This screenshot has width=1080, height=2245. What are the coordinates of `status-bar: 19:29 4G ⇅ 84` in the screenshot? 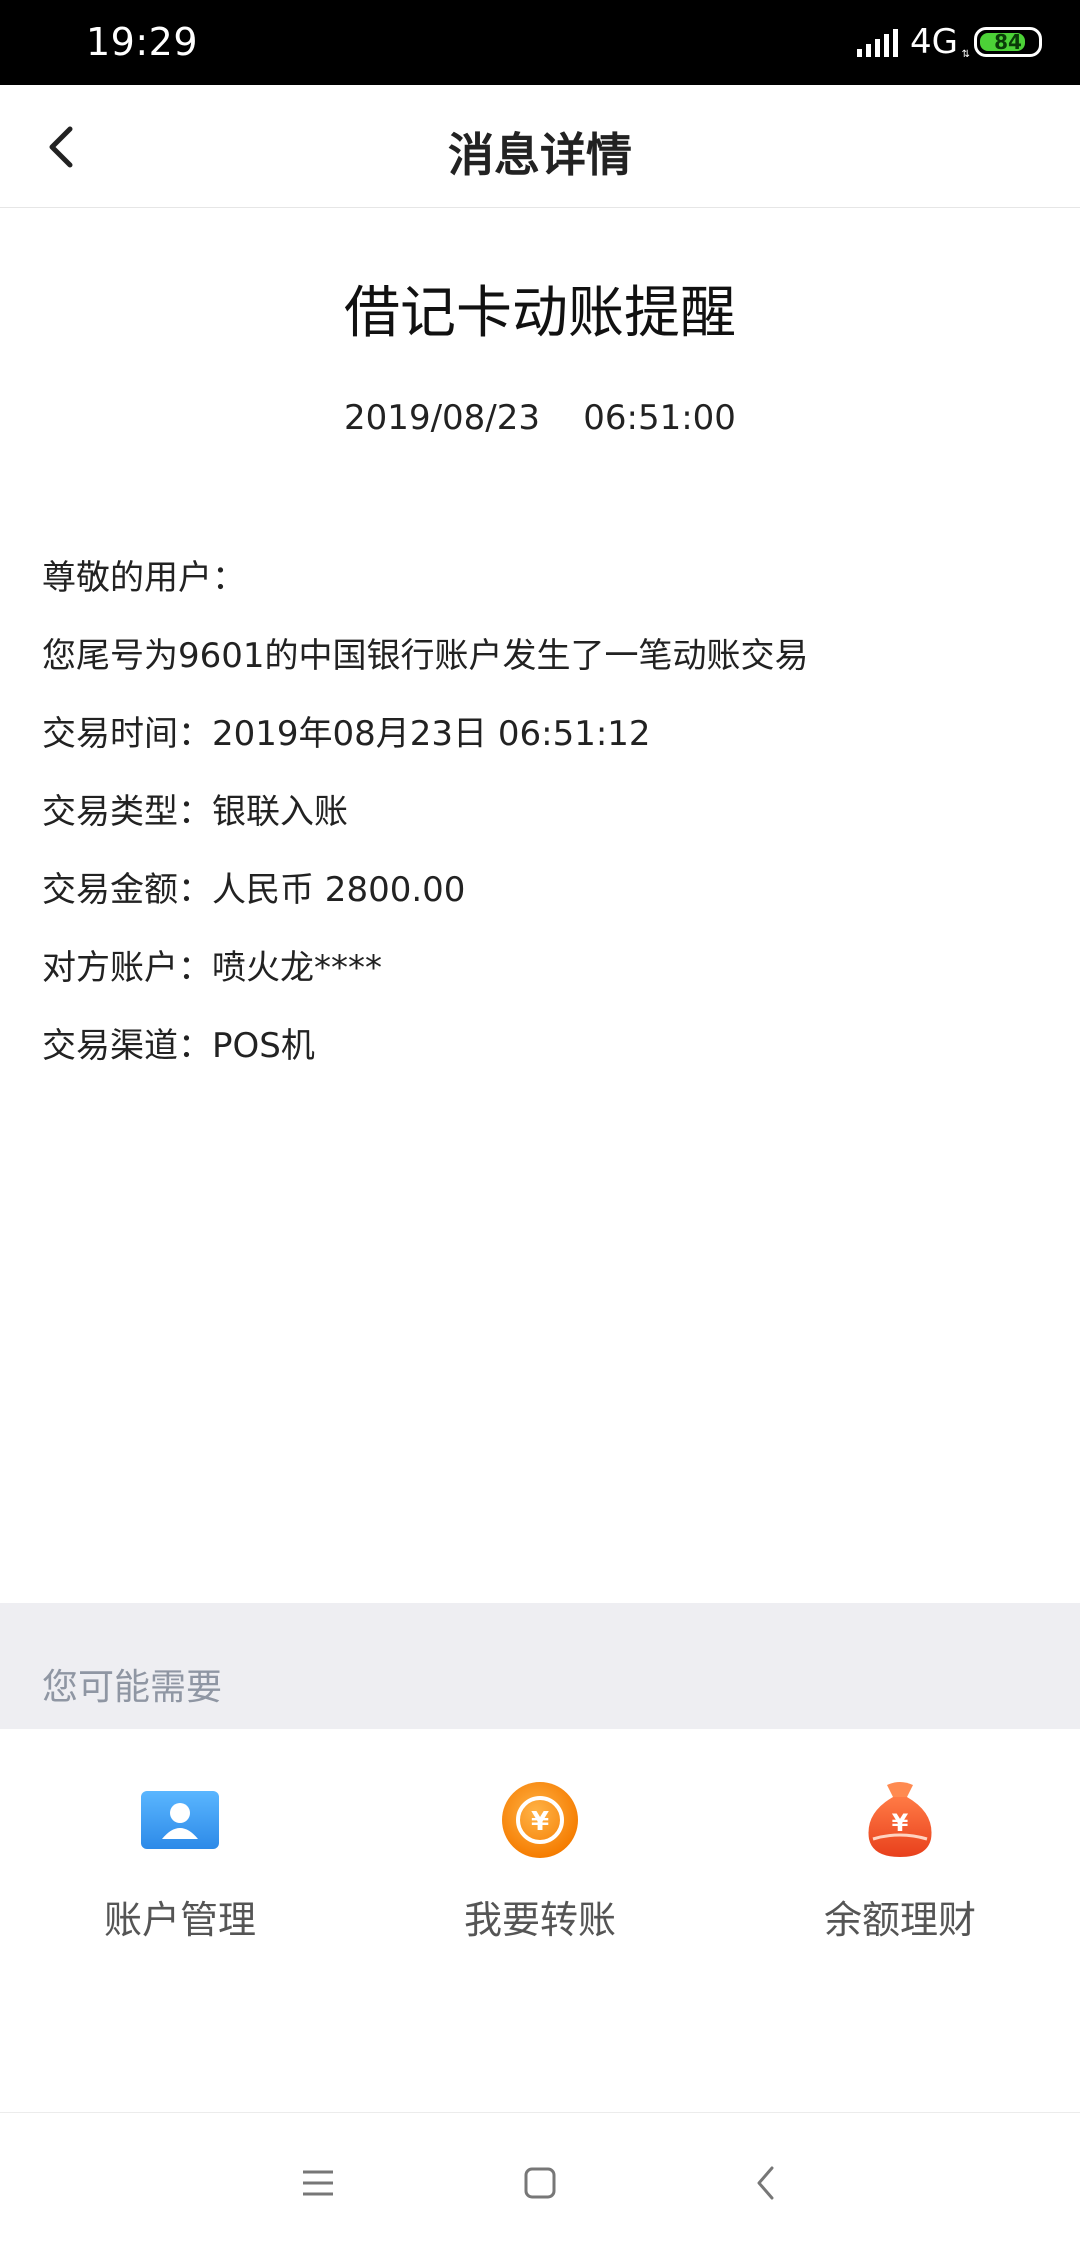 It's located at (540, 42).